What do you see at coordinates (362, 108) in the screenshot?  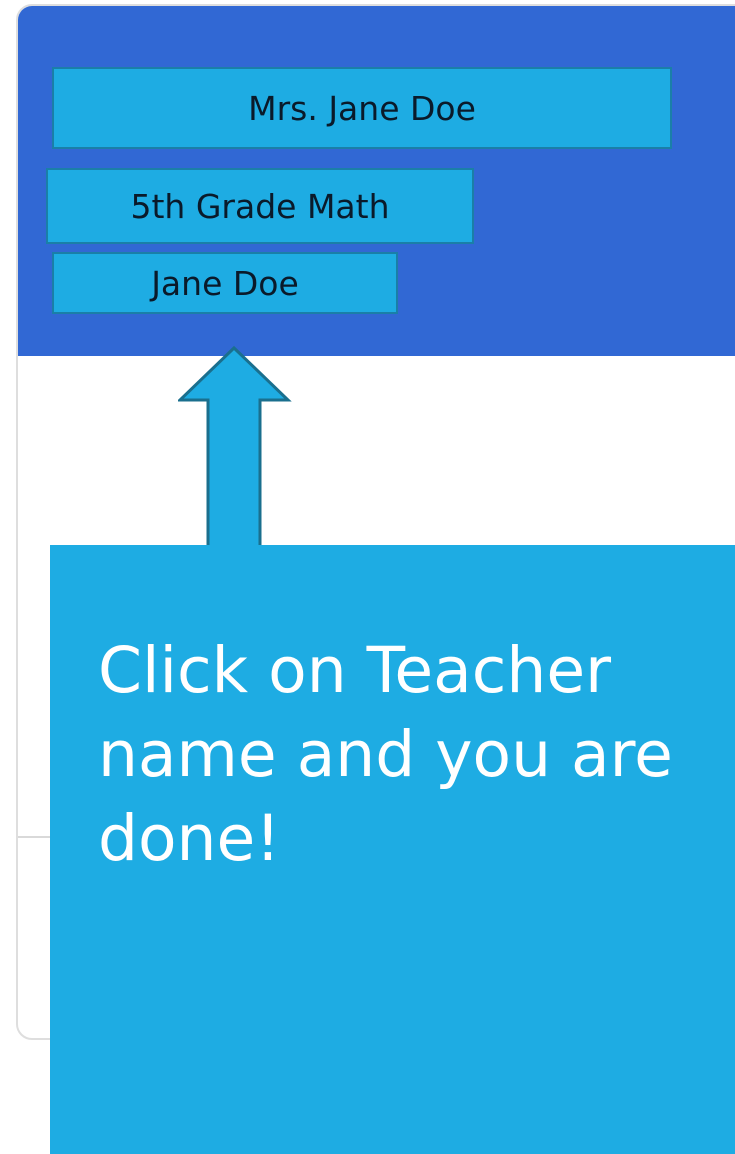 I see `teacher-name-link: Mrs. Jane Doe` at bounding box center [362, 108].